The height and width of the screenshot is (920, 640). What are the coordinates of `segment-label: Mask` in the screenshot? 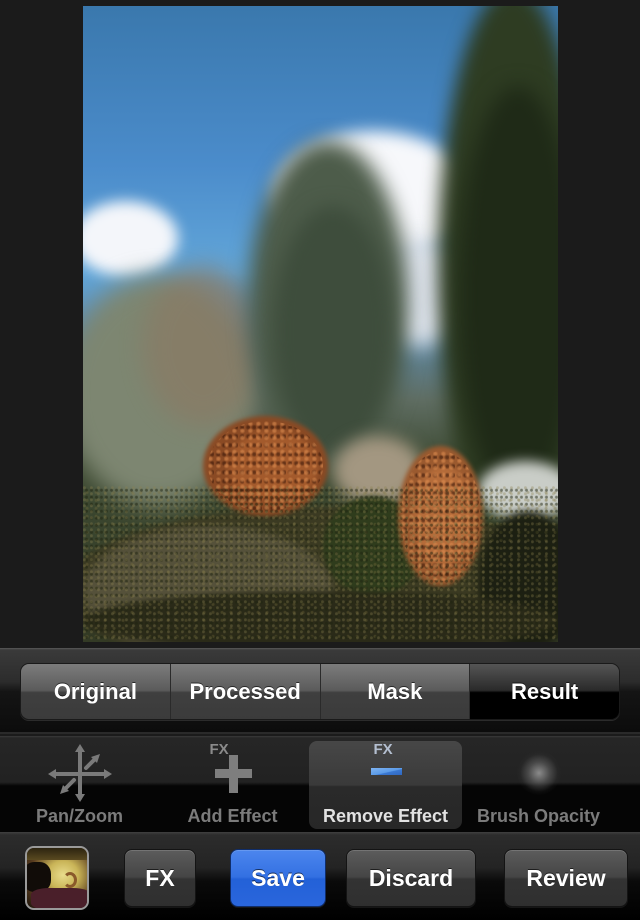 It's located at (395, 691).